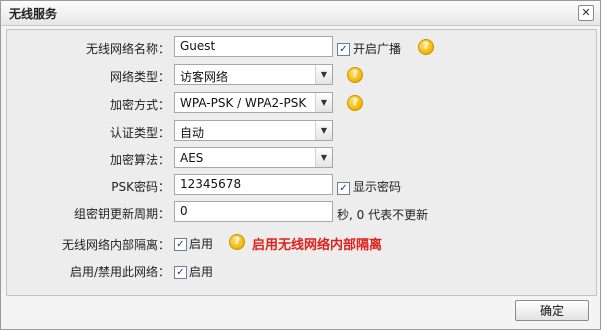  I want to click on isolation-label: 无线网络内部隔离：, so click(115, 245).